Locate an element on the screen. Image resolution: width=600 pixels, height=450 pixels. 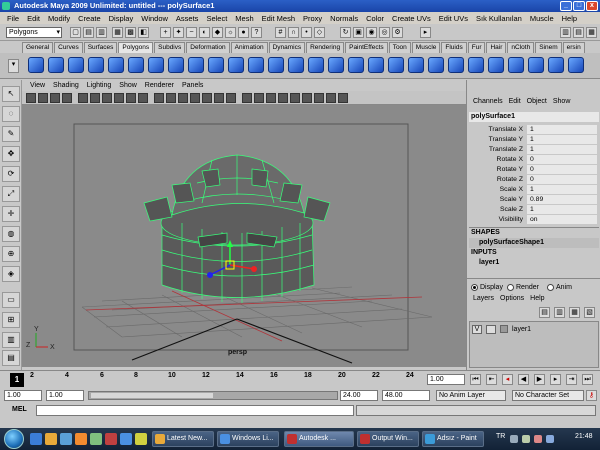
menu-muscle: Muscle is located at coordinates (542, 18).